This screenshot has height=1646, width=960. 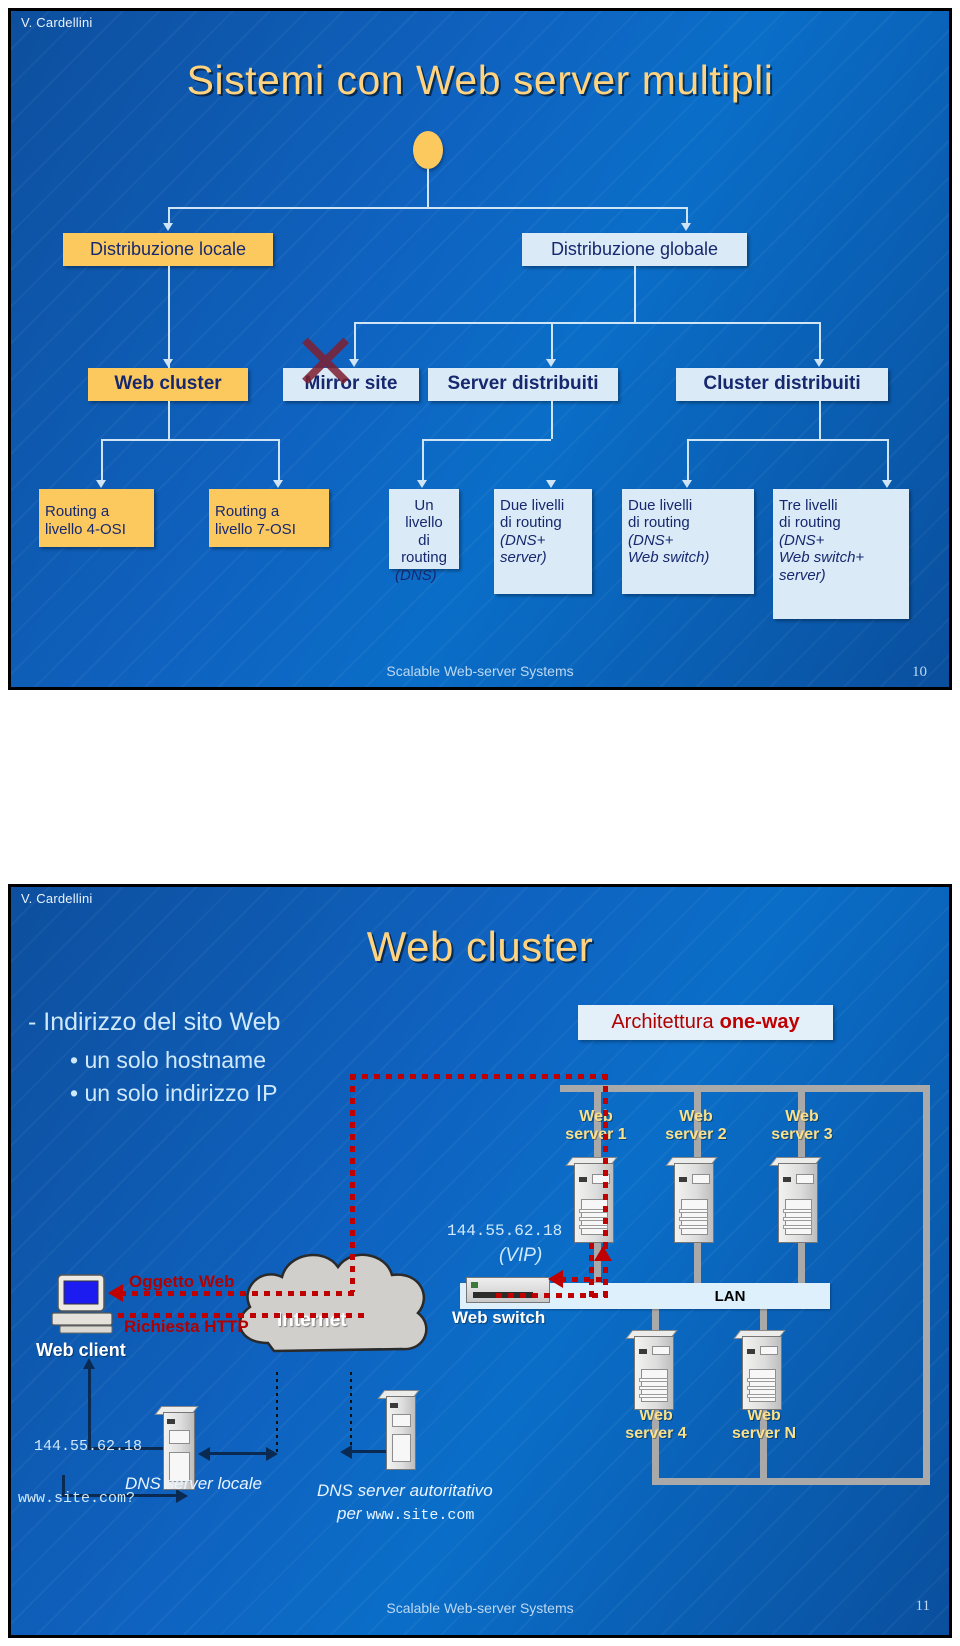 I want to click on label-web-server-2: Web server 2, so click(x=696, y=1126).